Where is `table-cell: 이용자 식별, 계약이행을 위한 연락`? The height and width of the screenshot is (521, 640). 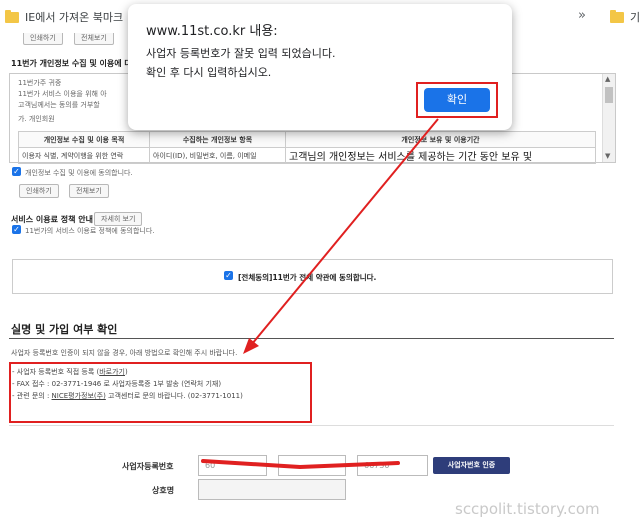 table-cell: 이용자 식별, 계약이행을 위한 연락 is located at coordinates (84, 155).